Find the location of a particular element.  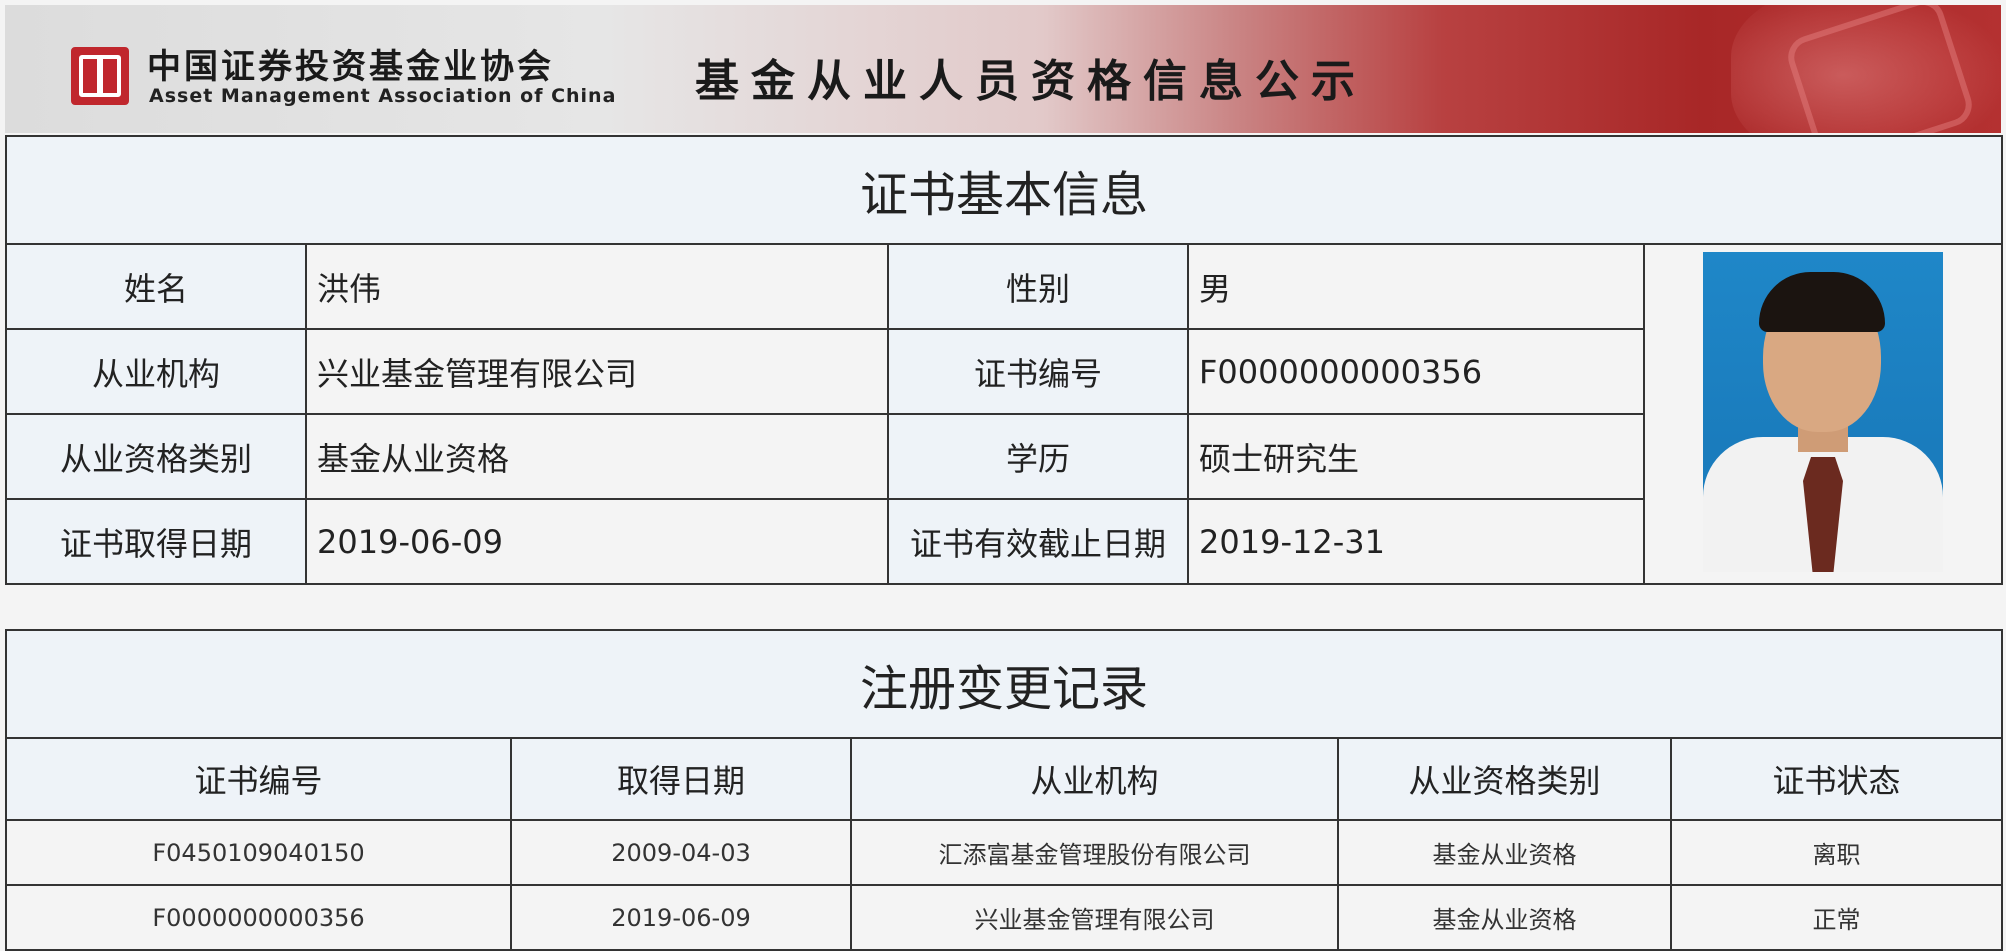

status-cell: 正常 is located at coordinates (1836, 917).